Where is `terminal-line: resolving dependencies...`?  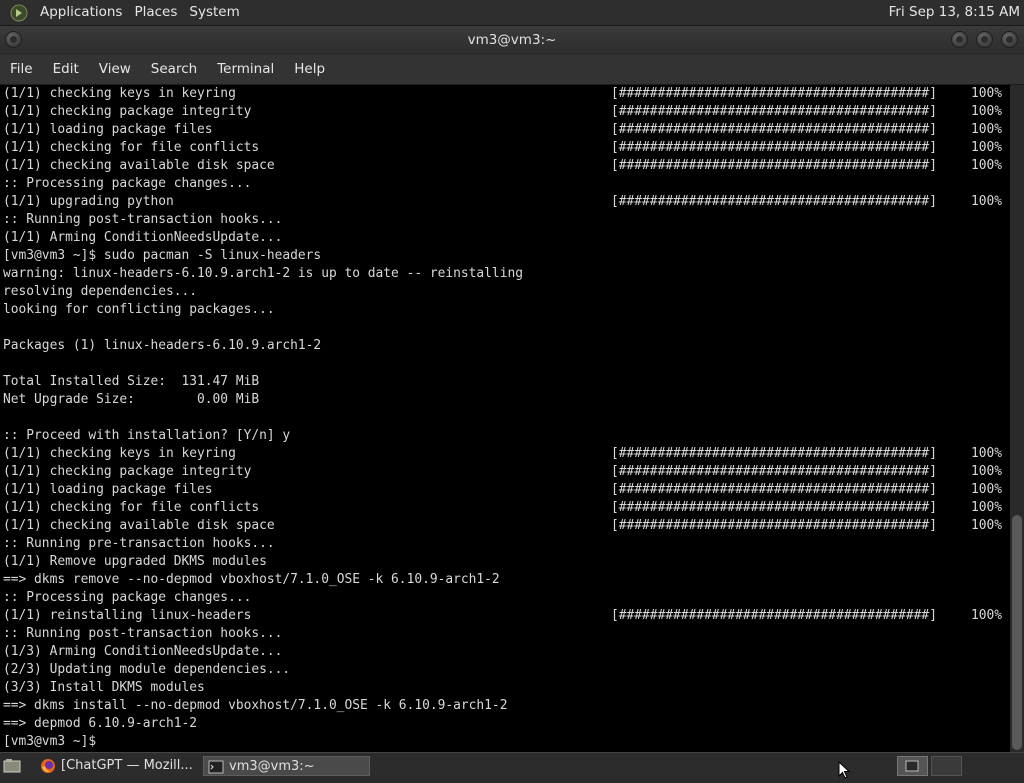
terminal-line: resolving dependencies... is located at coordinates (505, 292).